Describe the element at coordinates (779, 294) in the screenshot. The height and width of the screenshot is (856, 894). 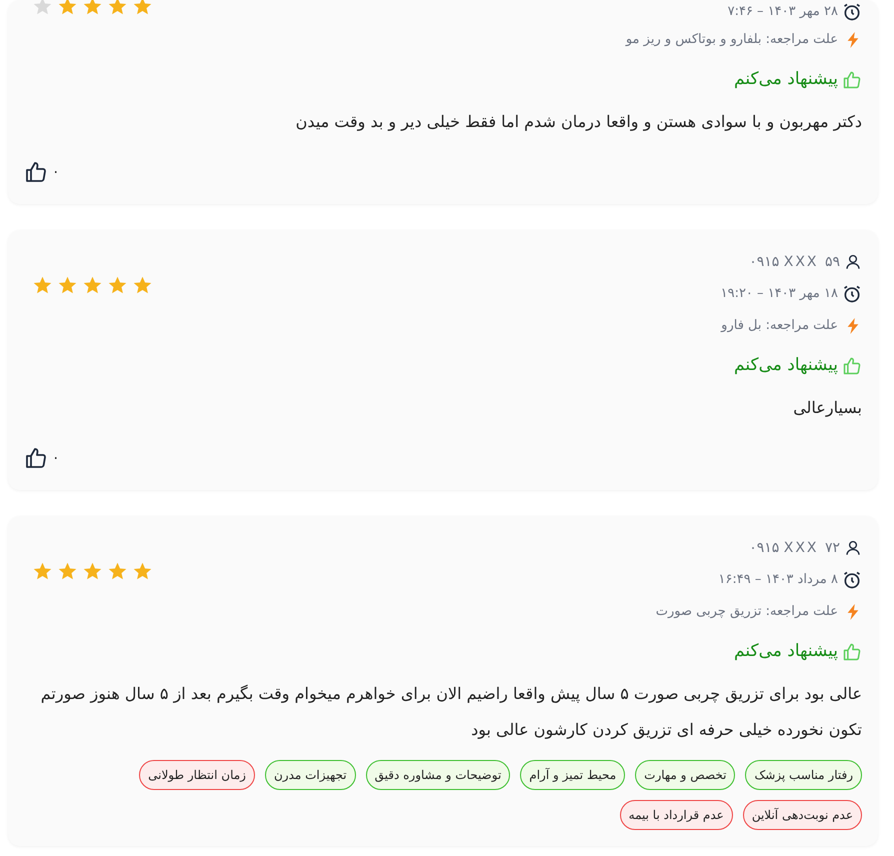
I see `review-date: ۱۸ مهر ۱۴۰۳ – ۱۹:۲۰` at that location.